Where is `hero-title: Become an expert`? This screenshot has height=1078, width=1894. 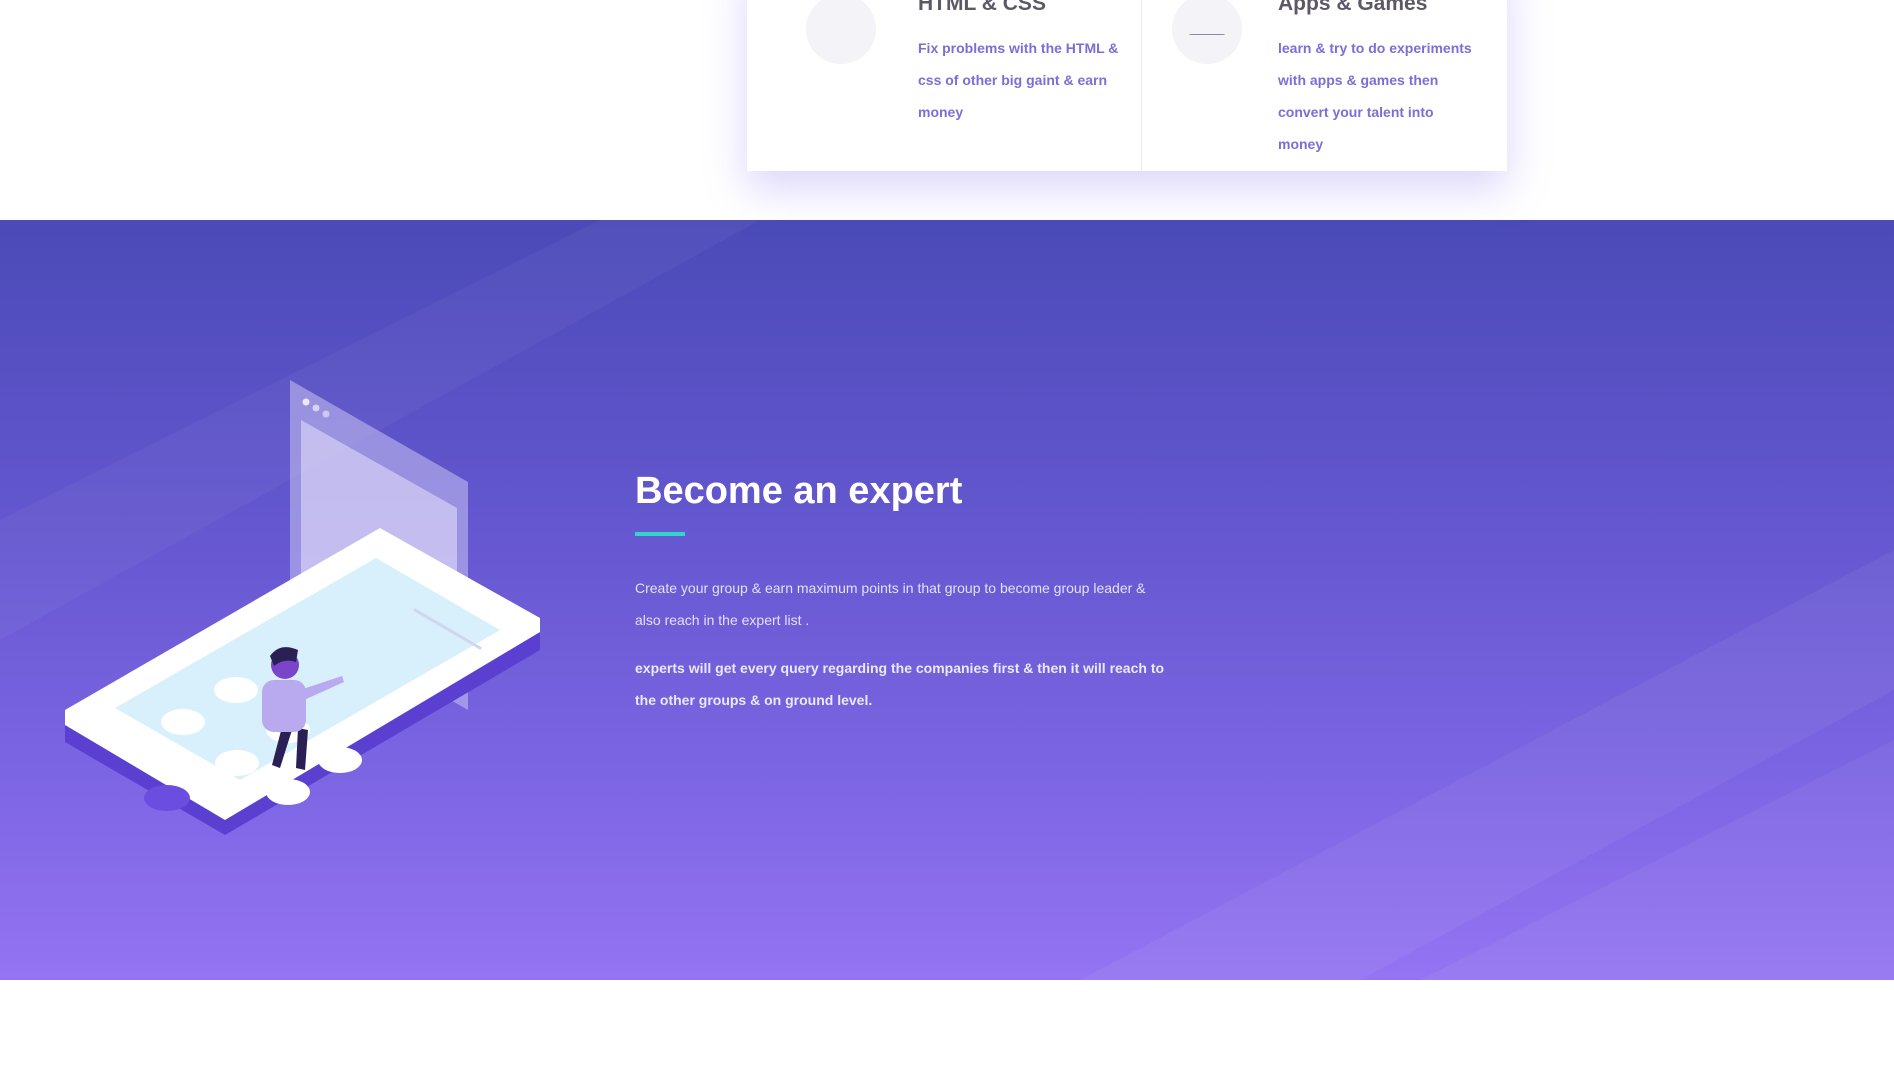
hero-title: Become an expert is located at coordinates (799, 491).